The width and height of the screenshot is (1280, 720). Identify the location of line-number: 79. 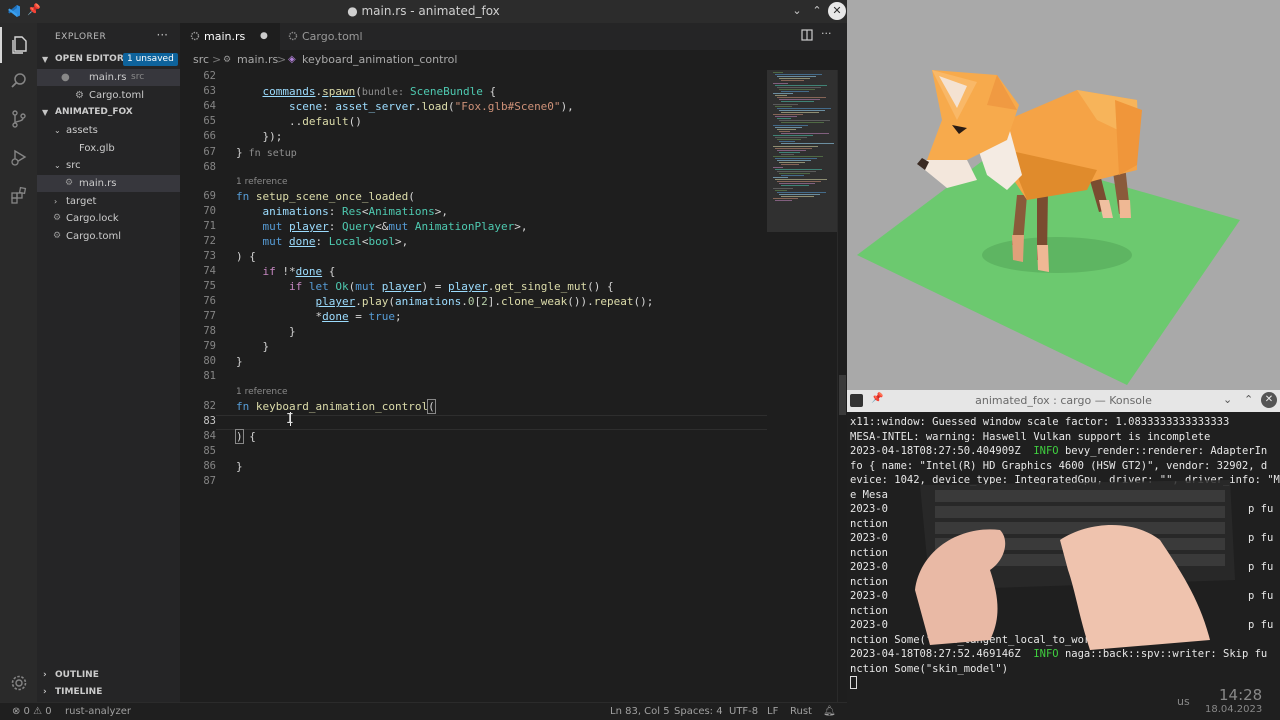
(209, 346).